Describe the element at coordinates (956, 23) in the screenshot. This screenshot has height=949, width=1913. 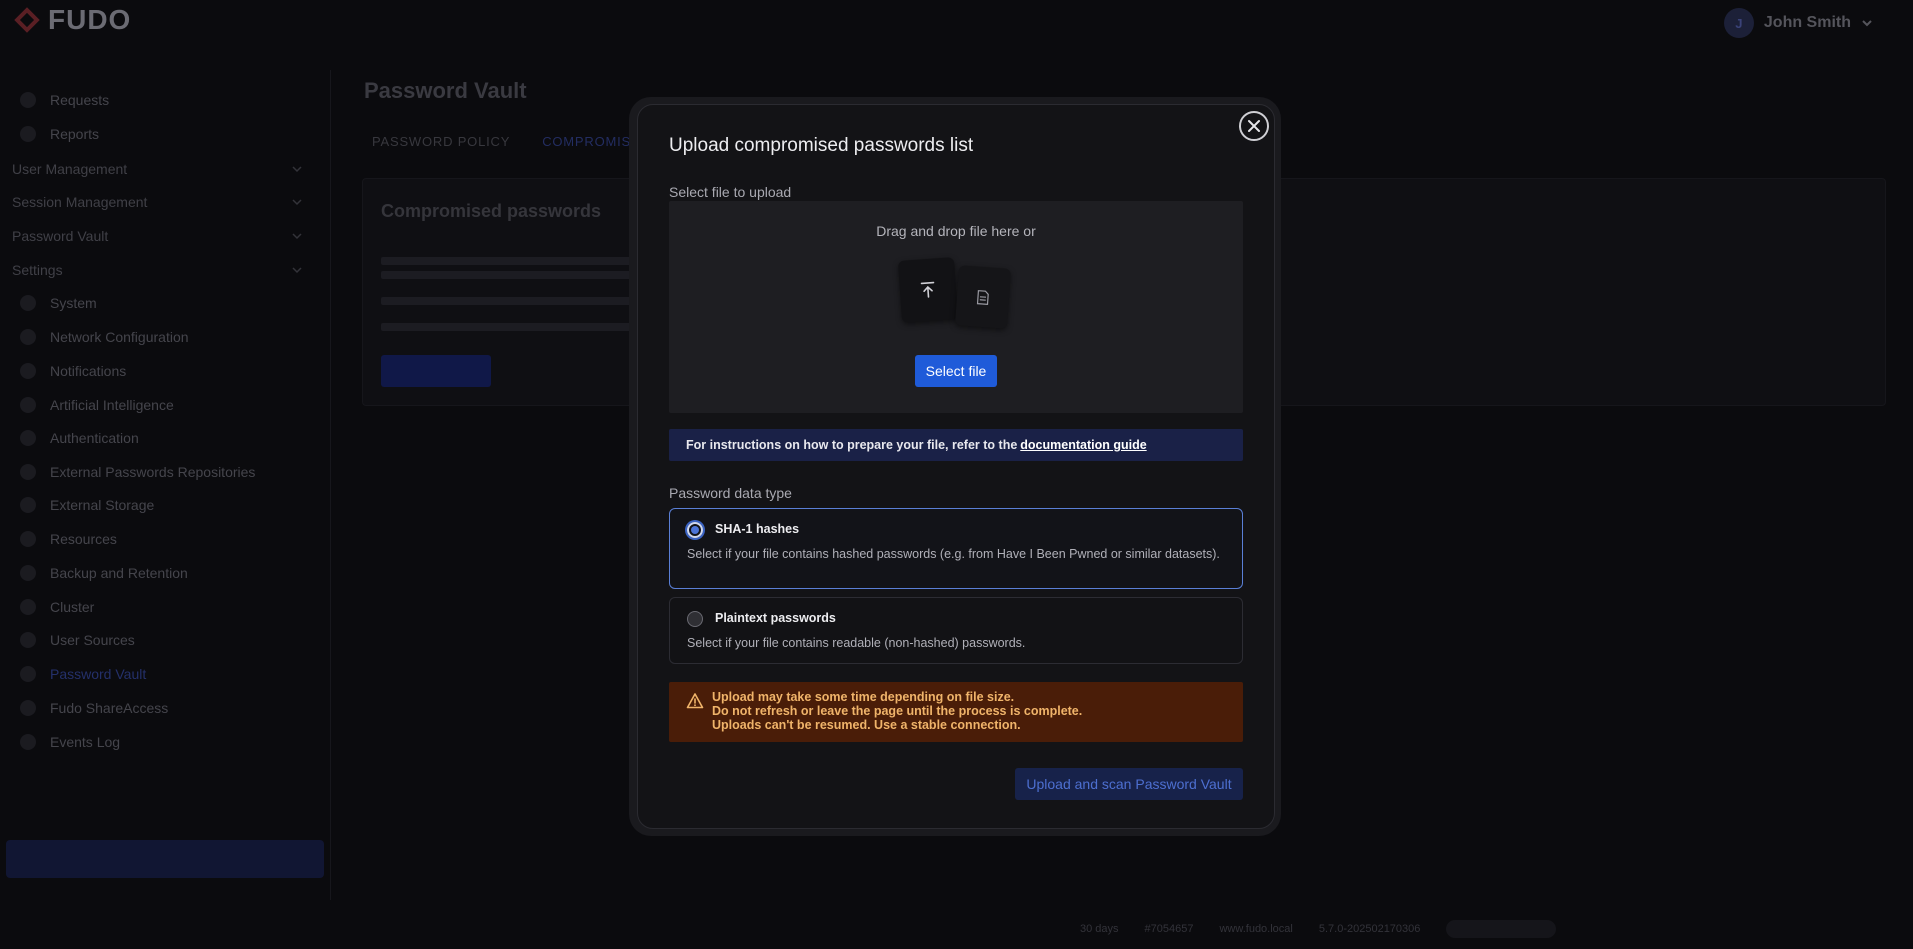
I see `top-bar: FUDO J John Smith` at that location.